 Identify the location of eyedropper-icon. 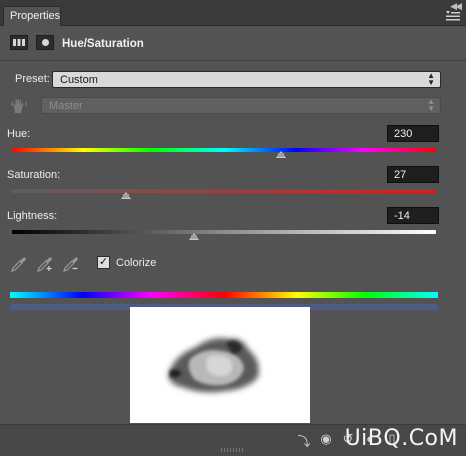
(19, 264).